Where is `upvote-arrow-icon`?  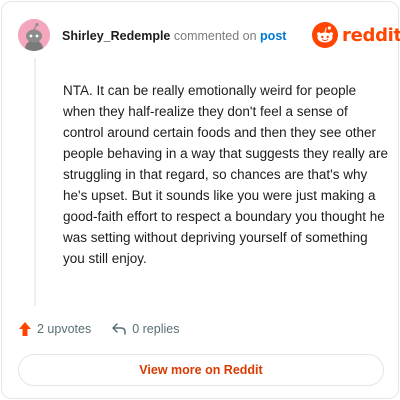
upvote-arrow-icon is located at coordinates (25, 329).